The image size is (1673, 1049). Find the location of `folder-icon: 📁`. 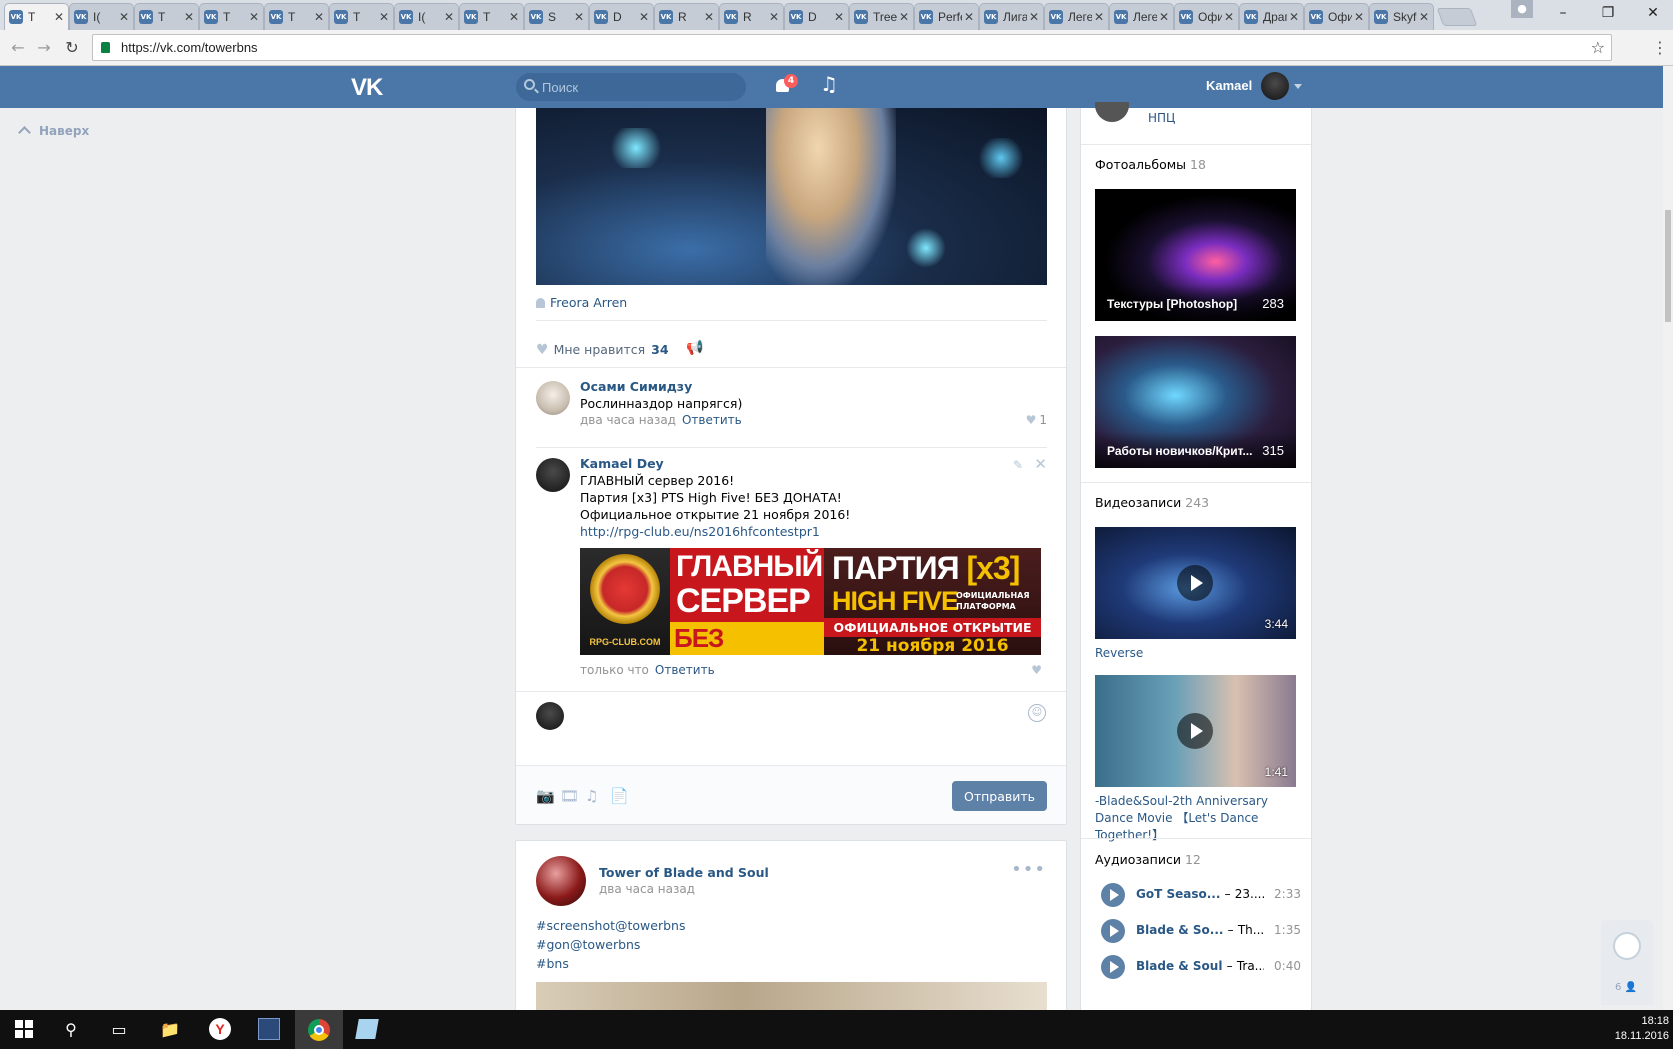

folder-icon: 📁 is located at coordinates (170, 1029).